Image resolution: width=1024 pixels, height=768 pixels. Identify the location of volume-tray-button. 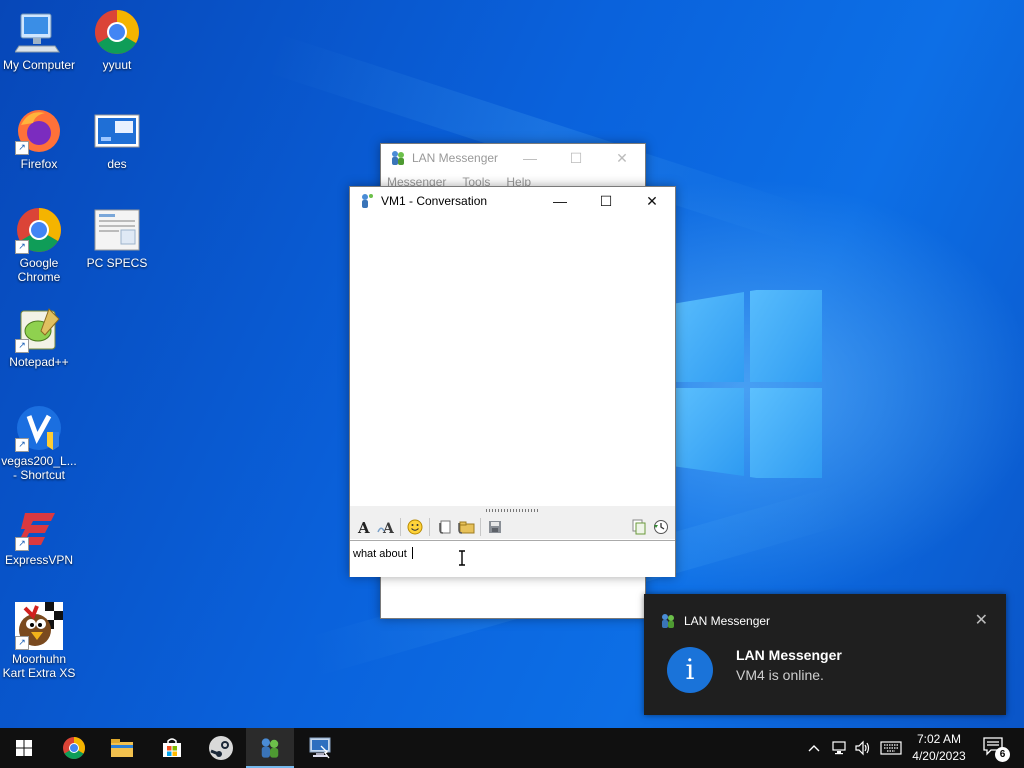
(863, 748).